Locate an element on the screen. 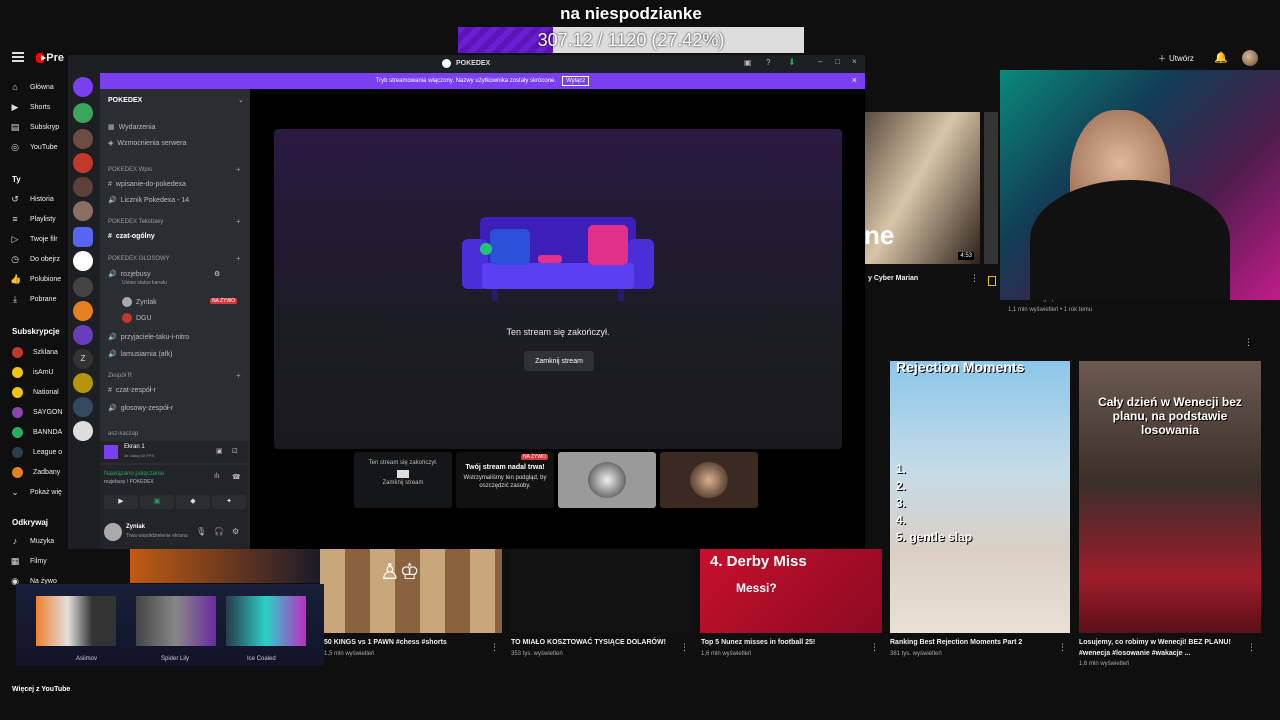 The height and width of the screenshot is (720, 1280). channel-item: # wpisanie-do-pokedexa is located at coordinates (147, 184).